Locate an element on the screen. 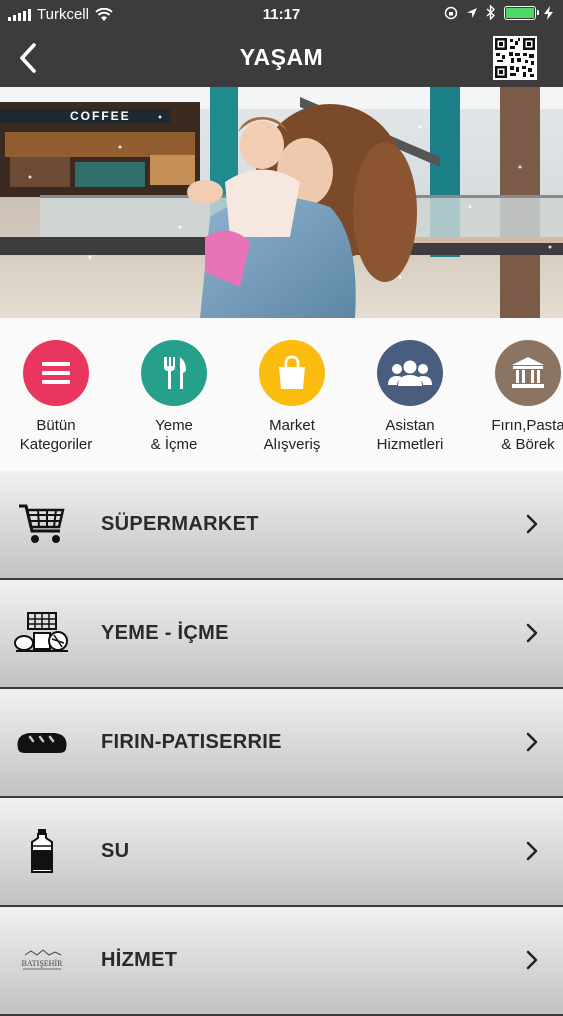 This screenshot has width=563, height=1016. category-food-drink: Yeme & İçme is located at coordinates (174, 397).